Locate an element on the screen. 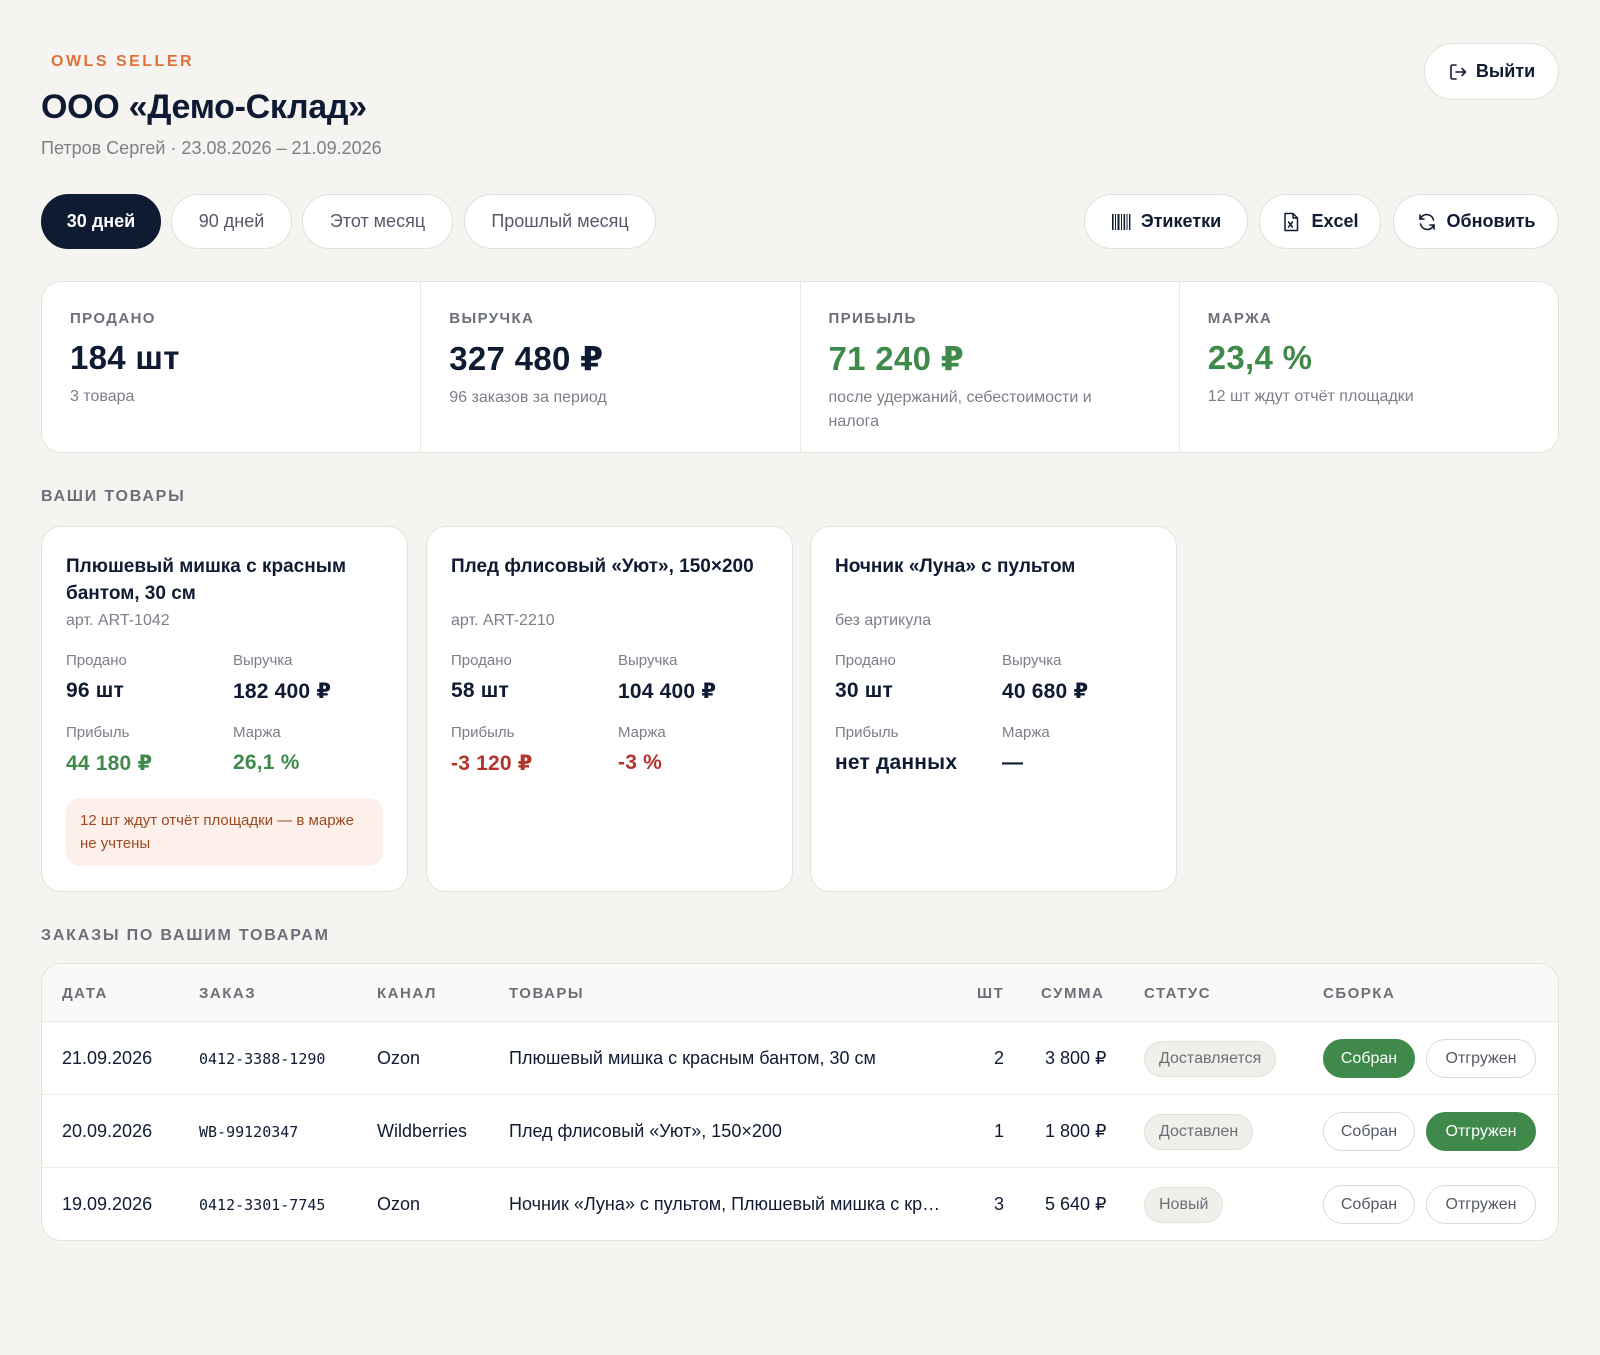 The width and height of the screenshot is (1600, 1355). stat-sold: Продано 58 шт is located at coordinates (534, 678).